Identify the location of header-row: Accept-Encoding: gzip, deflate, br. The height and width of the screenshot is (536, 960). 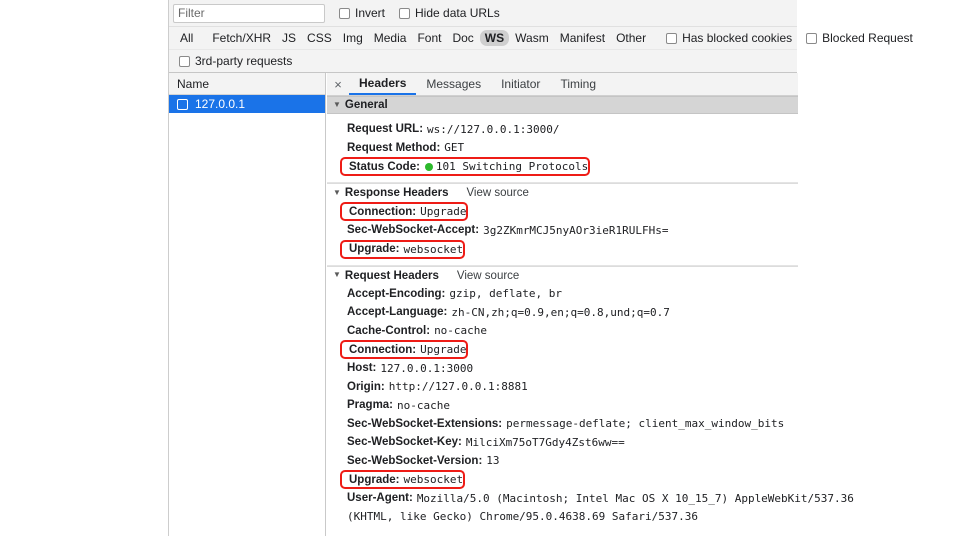
(562, 294).